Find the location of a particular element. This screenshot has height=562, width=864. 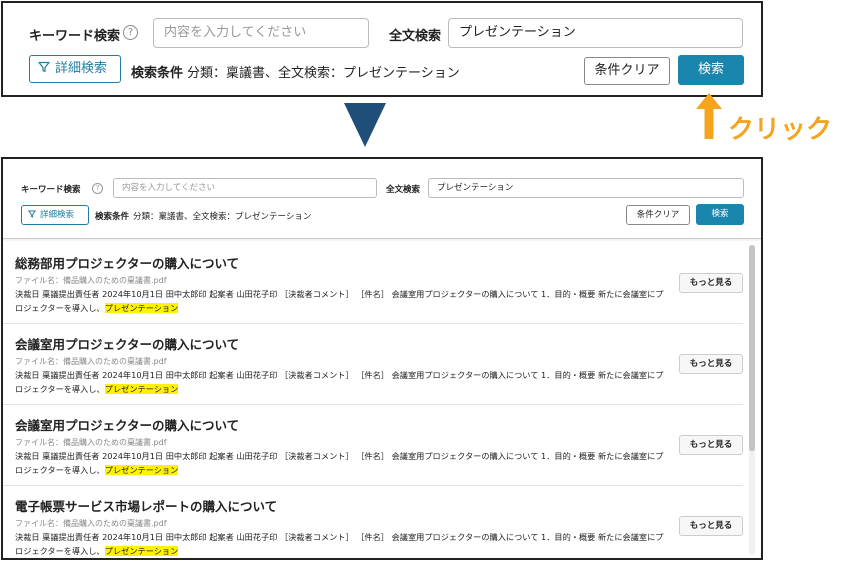

keyword-search-label: キーワード検索 is located at coordinates (75, 36).